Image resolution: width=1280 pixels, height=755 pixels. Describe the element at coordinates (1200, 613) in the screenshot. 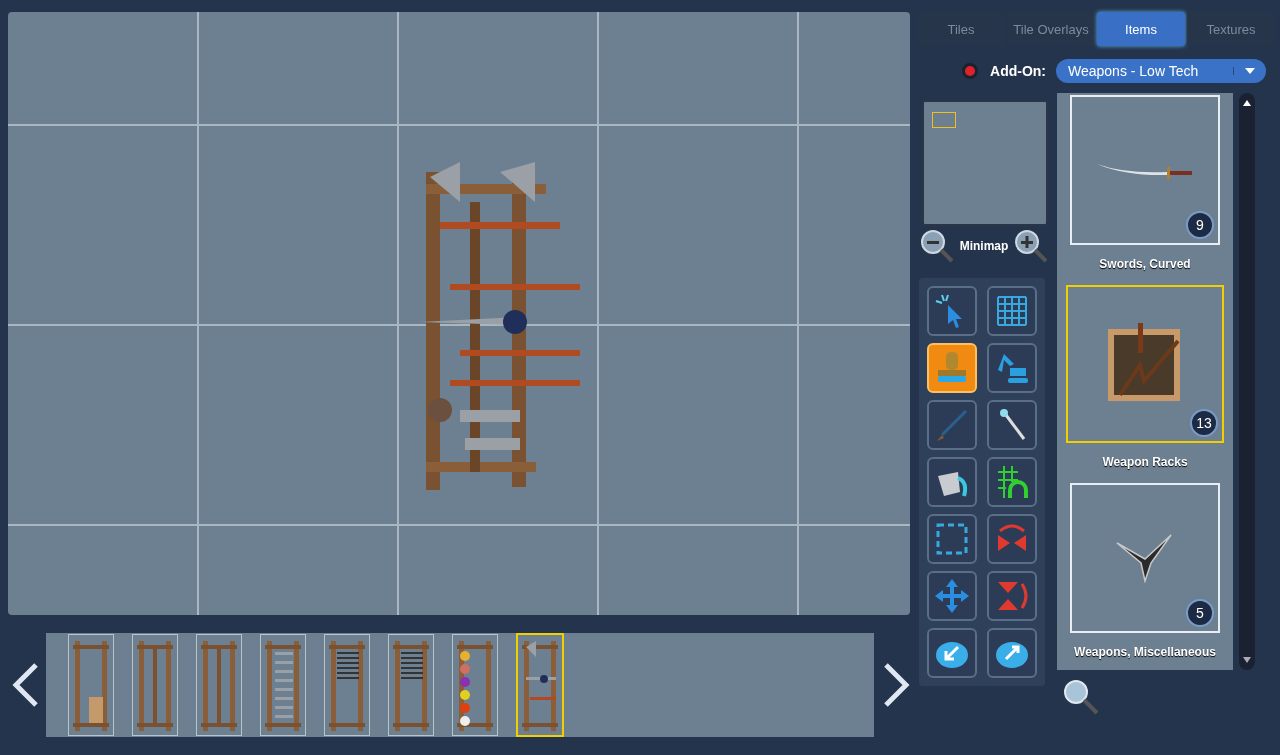

I see `item-count-badge: 5` at that location.